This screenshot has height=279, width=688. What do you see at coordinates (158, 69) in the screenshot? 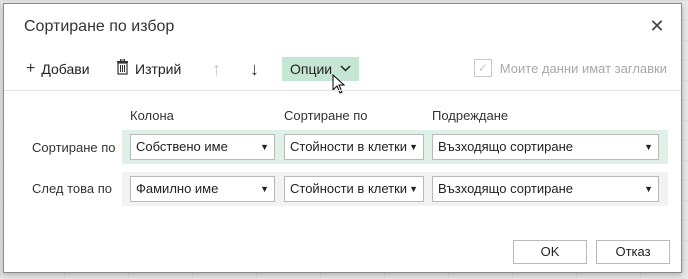
I see `delete-label: Изтрий` at bounding box center [158, 69].